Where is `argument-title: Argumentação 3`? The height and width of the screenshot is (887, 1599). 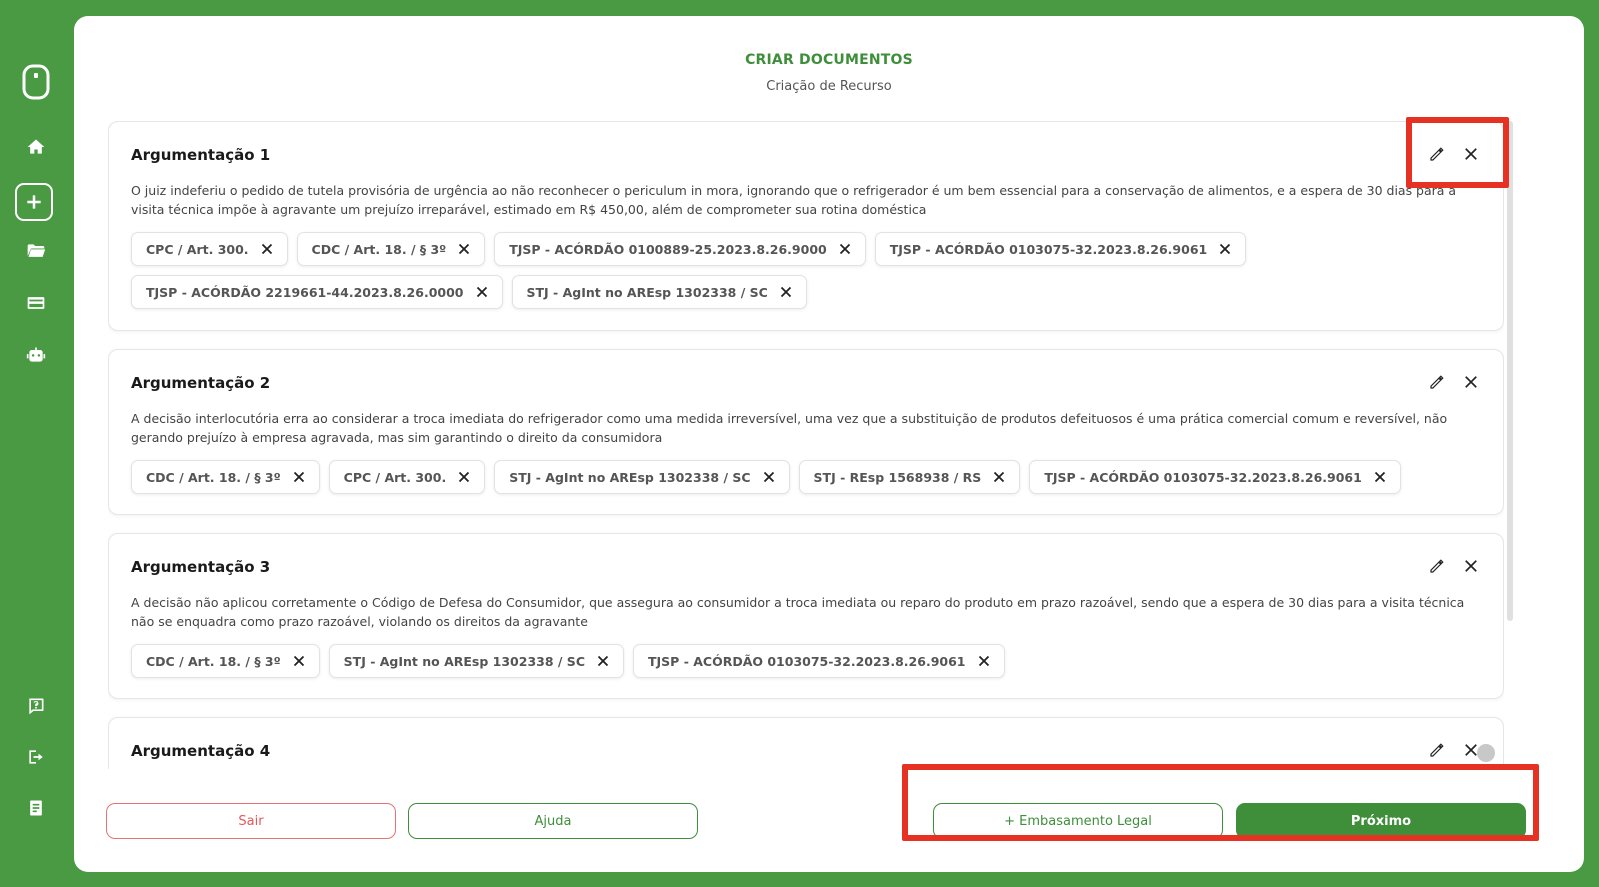 argument-title: Argumentação 3 is located at coordinates (201, 567).